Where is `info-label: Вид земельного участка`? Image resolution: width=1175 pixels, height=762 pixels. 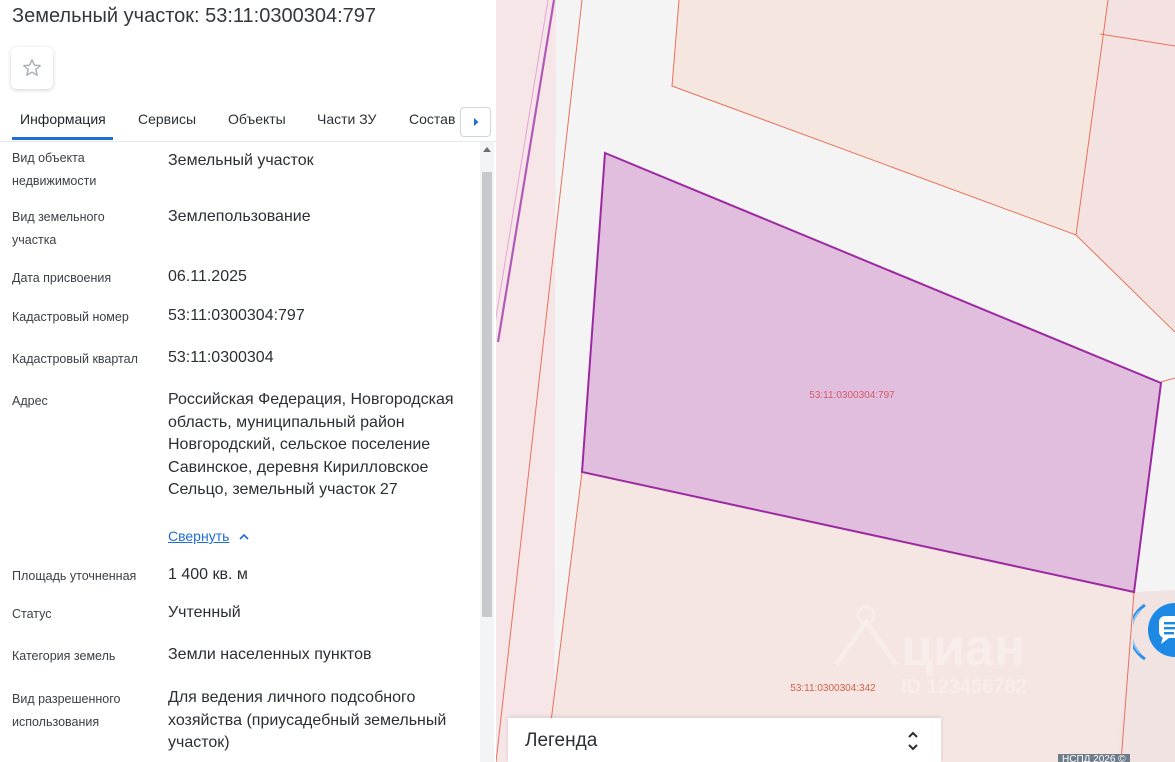 info-label: Вид земельного участка is located at coordinates (58, 228).